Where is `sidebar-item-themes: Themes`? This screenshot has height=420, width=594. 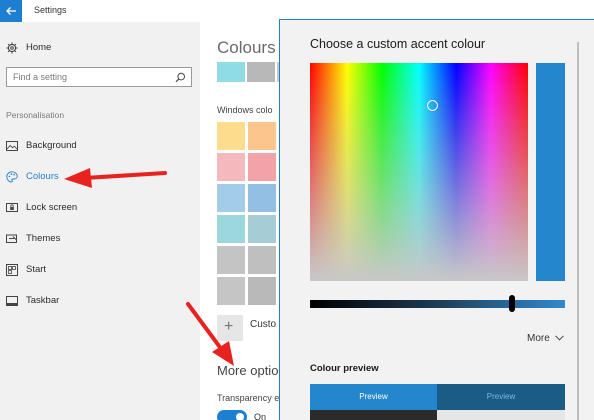 sidebar-item-themes: Themes is located at coordinates (100, 239).